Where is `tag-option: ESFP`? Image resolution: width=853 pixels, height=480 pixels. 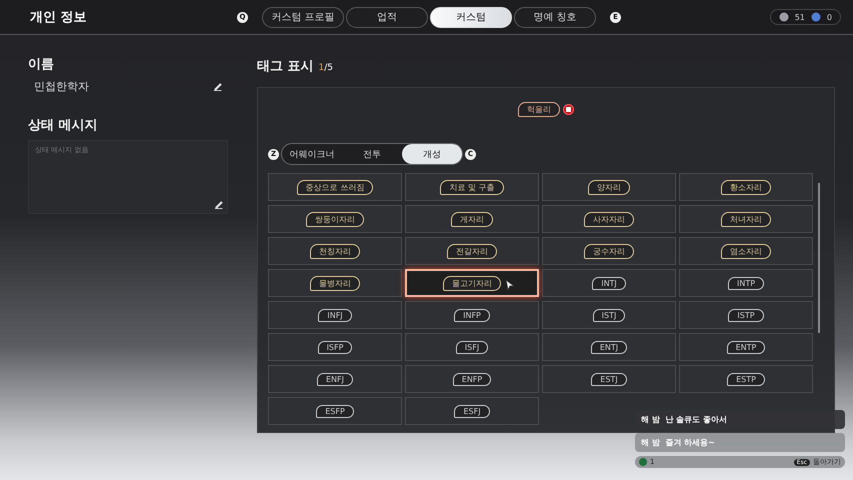 tag-option: ESFP is located at coordinates (335, 411).